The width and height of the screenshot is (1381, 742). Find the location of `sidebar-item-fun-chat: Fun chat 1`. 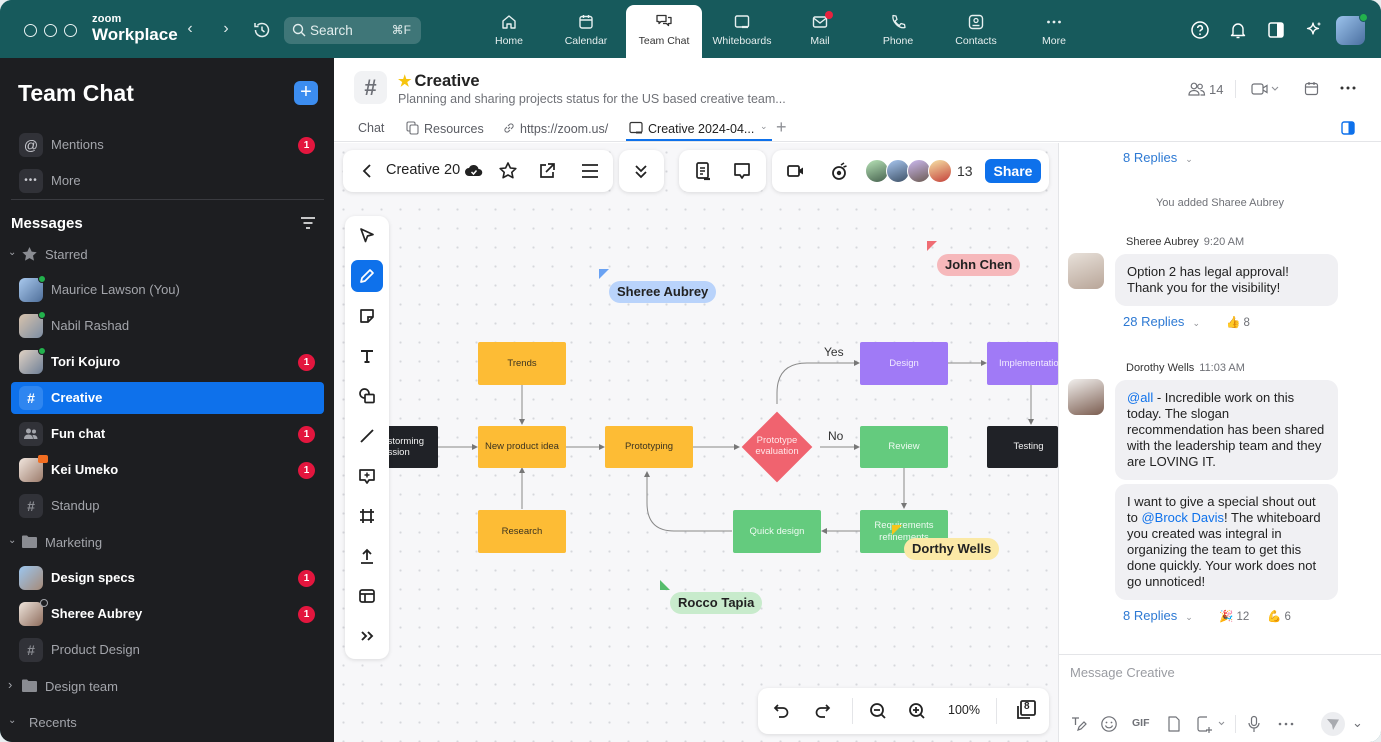

sidebar-item-fun-chat: Fun chat 1 is located at coordinates (167, 434).